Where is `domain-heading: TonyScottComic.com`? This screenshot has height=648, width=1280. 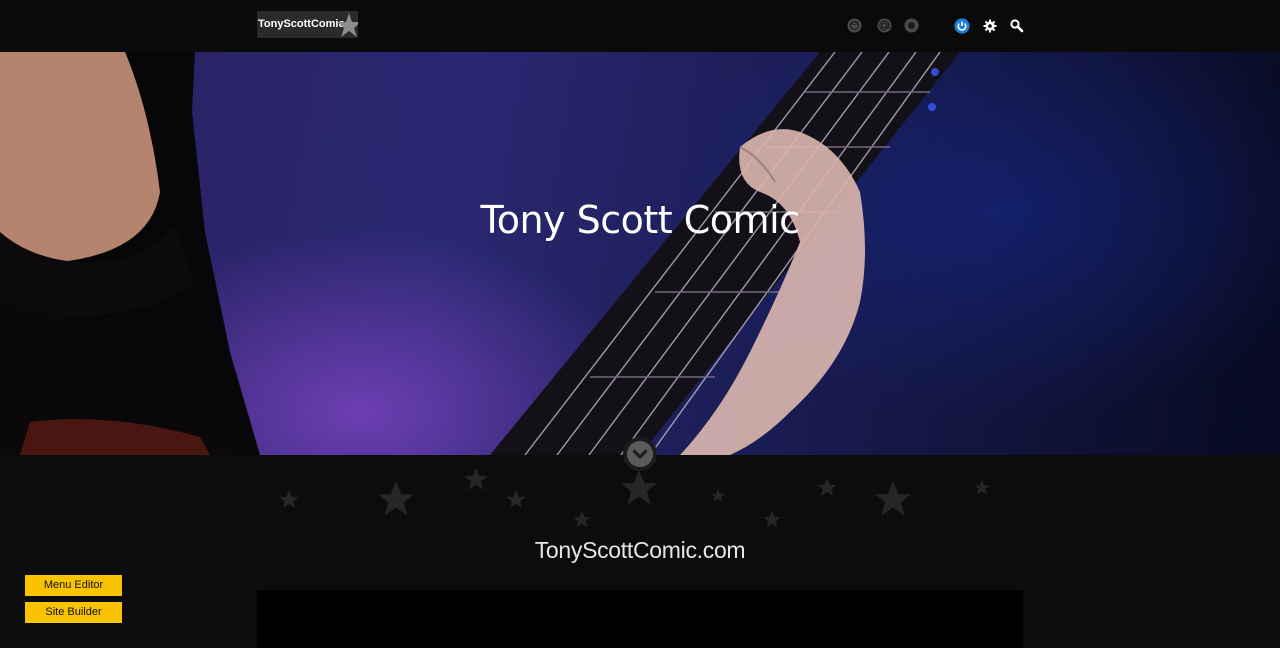
domain-heading: TonyScottComic.com is located at coordinates (640, 550).